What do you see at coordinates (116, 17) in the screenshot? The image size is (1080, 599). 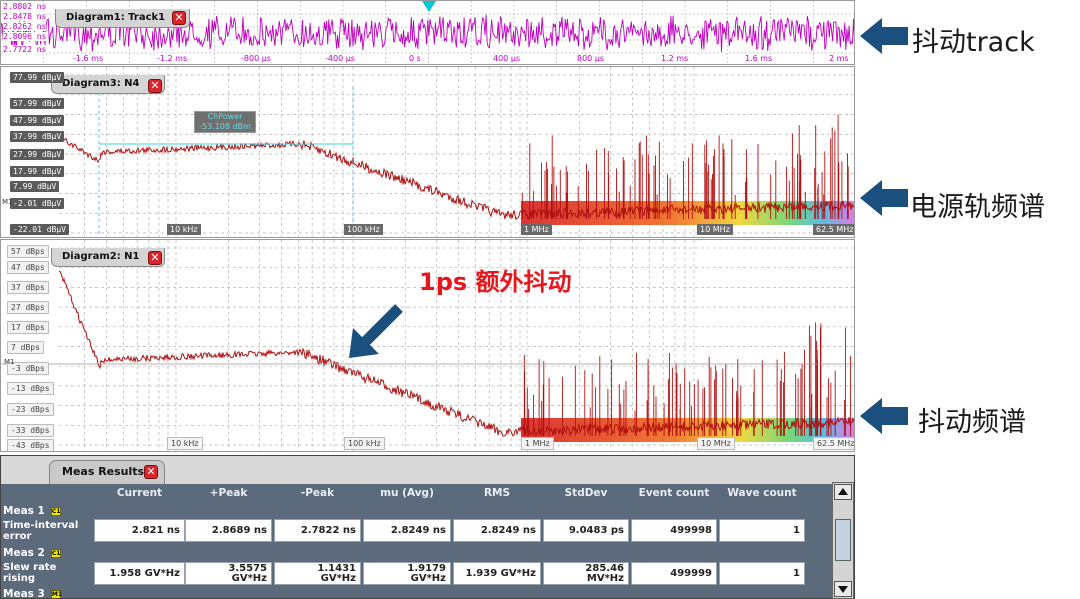 I see `track-tab-label: Diagram1: Track1` at bounding box center [116, 17].